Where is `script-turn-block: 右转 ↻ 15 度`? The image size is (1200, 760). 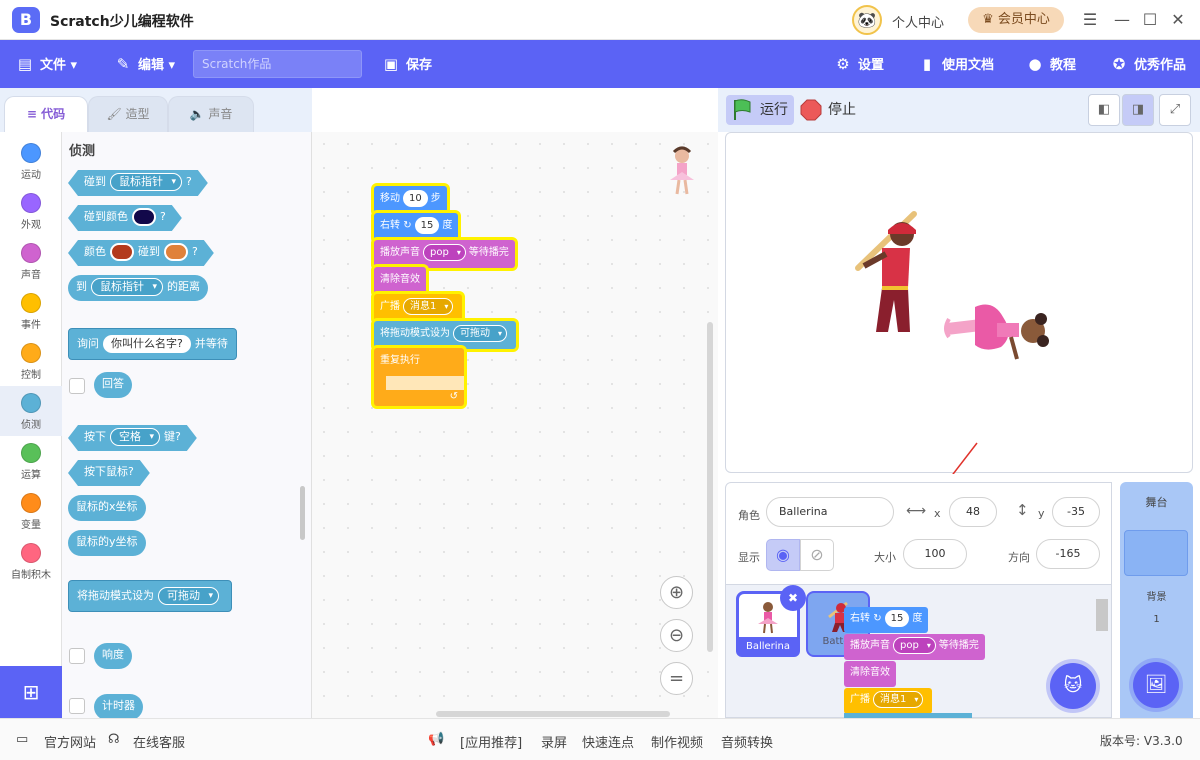
script-turn-block: 右转 ↻ 15 度 is located at coordinates (416, 227).